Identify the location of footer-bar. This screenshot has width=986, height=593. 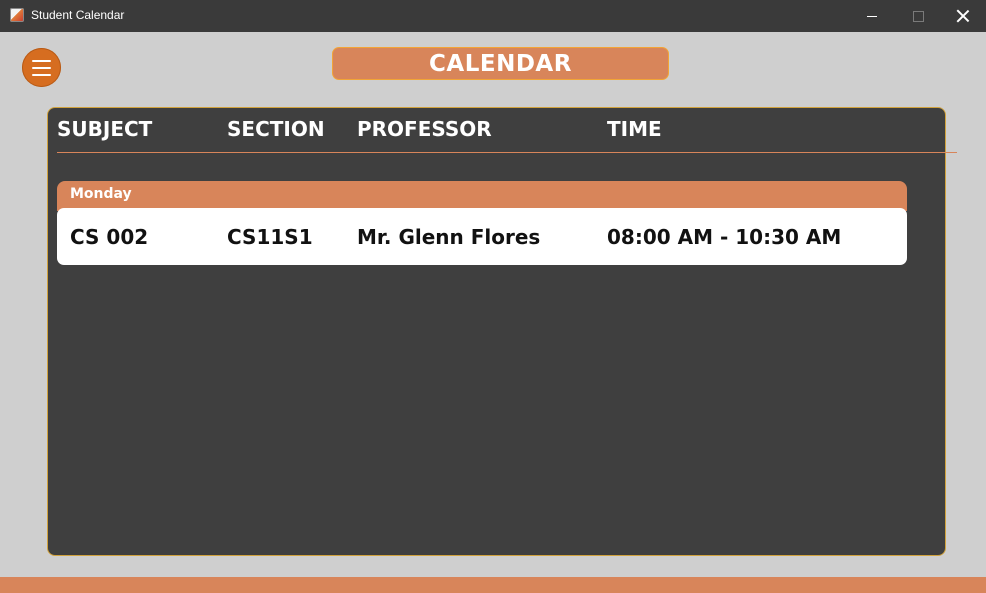
(493, 585).